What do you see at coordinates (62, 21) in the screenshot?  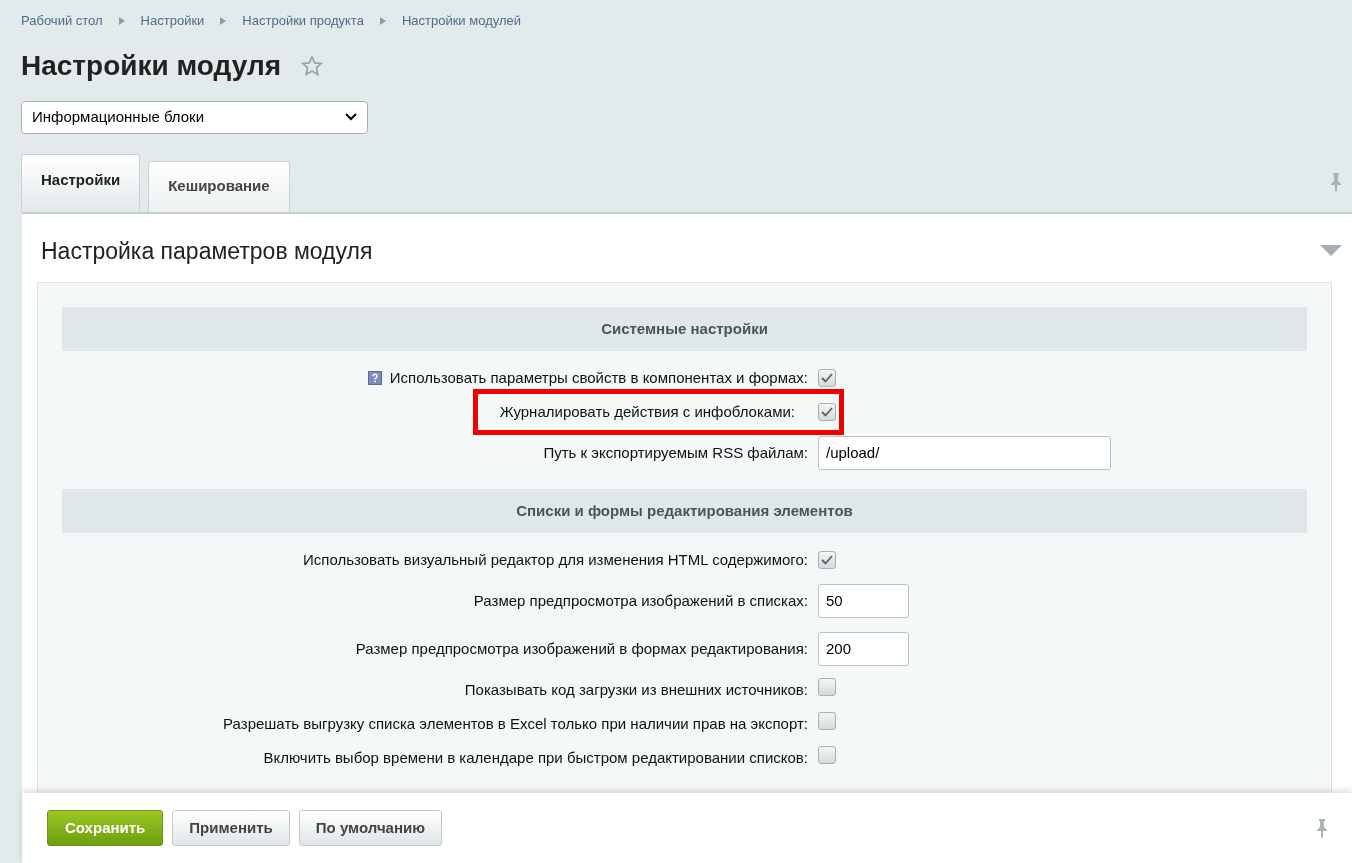 I see `breadcrumb-link: Рабочий стол` at bounding box center [62, 21].